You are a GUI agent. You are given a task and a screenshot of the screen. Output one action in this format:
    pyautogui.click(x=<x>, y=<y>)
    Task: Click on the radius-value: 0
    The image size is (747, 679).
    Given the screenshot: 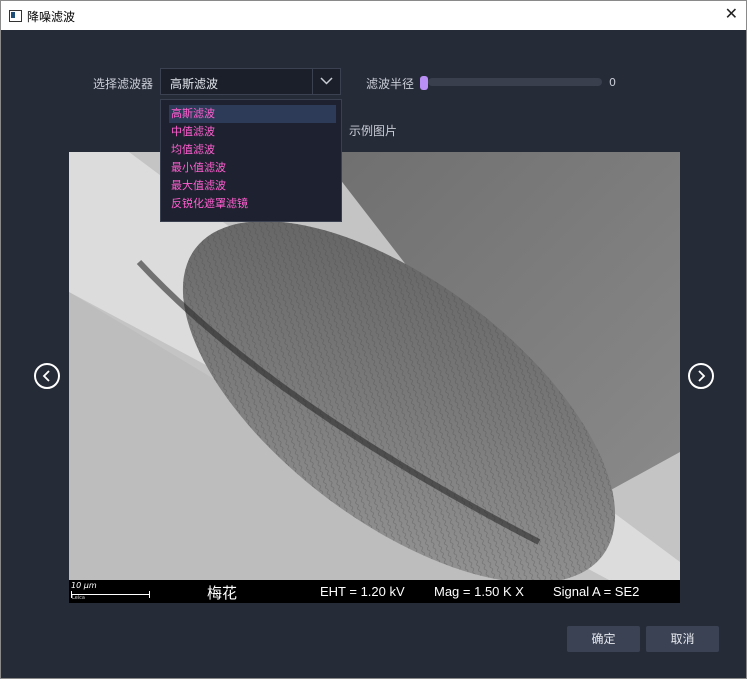 What is the action you would take?
    pyautogui.click(x=612, y=82)
    